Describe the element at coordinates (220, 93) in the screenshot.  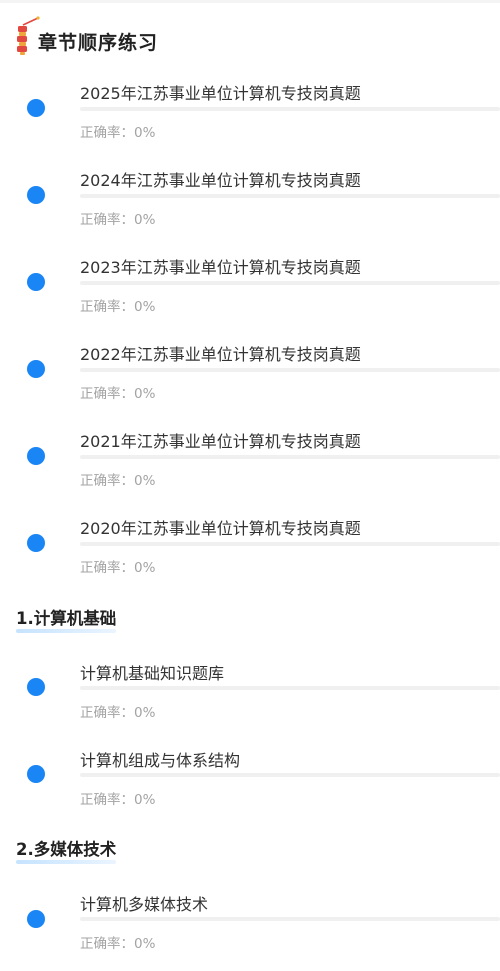
I see `item-title: 2025年江苏事业单位计算机专技岗真题` at that location.